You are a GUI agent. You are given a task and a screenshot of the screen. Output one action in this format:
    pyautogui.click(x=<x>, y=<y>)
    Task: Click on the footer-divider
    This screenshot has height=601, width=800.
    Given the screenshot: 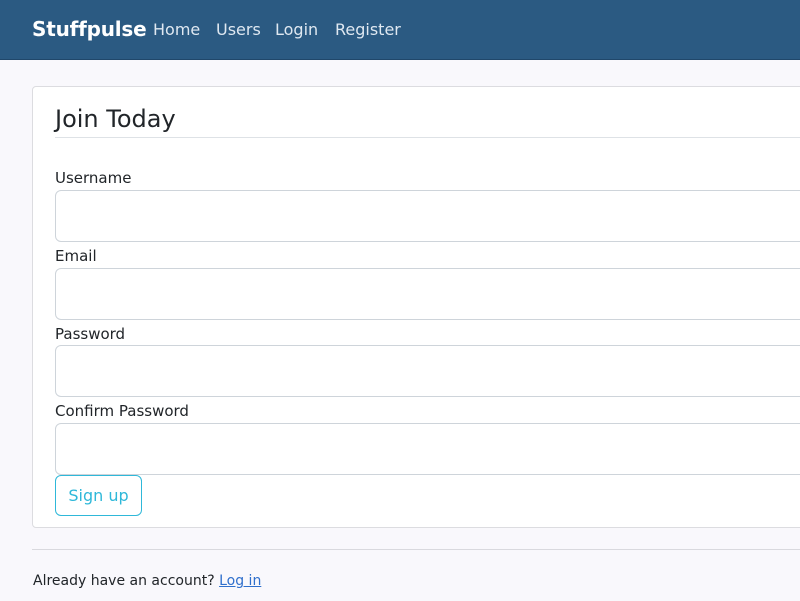 What is the action you would take?
    pyautogui.click(x=416, y=549)
    